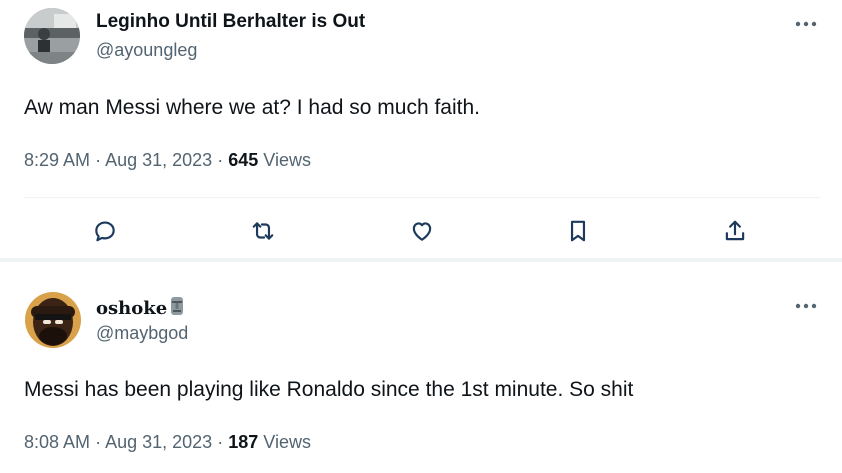  Describe the element at coordinates (243, 442) in the screenshot. I see `views-count: 187` at that location.